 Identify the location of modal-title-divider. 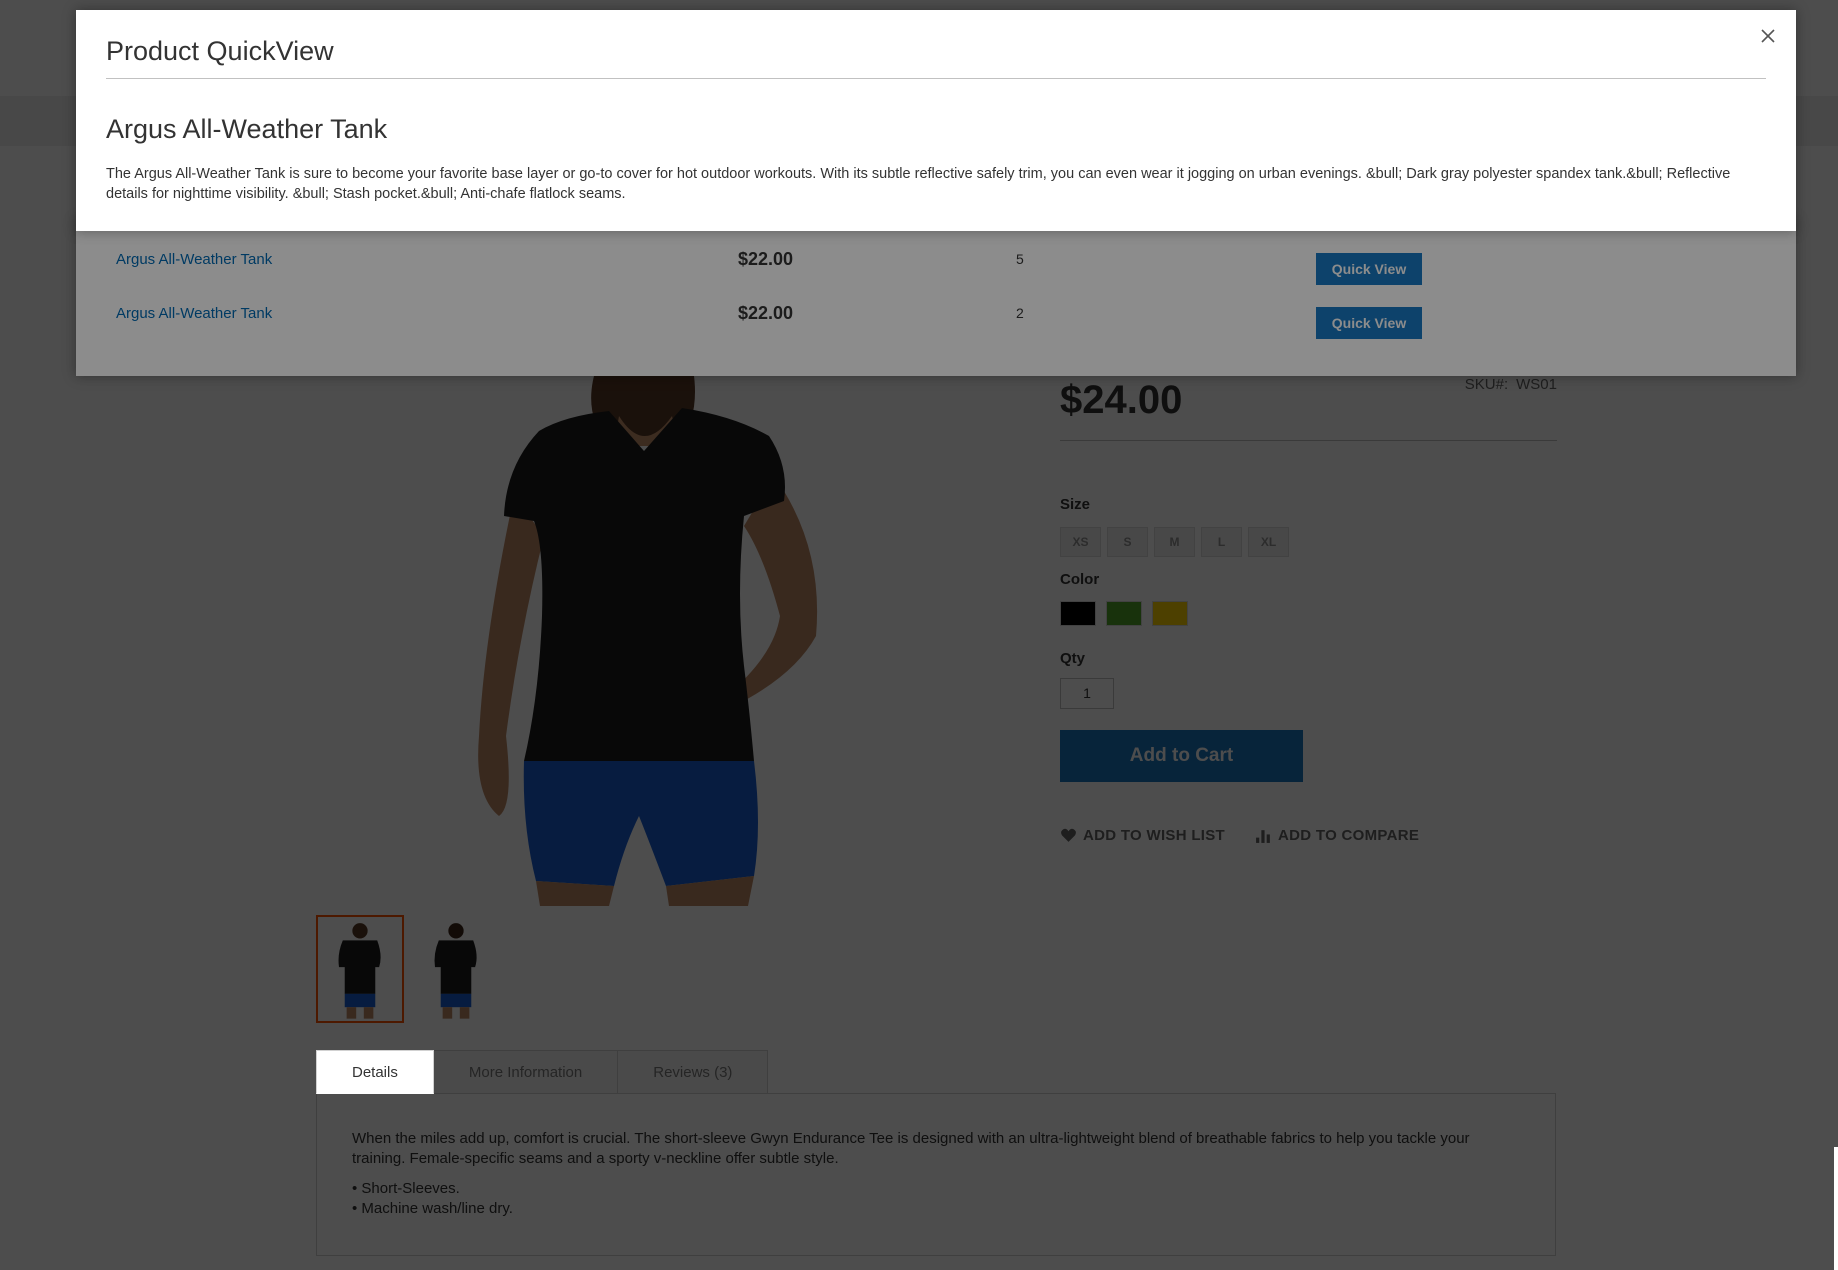
(936, 78).